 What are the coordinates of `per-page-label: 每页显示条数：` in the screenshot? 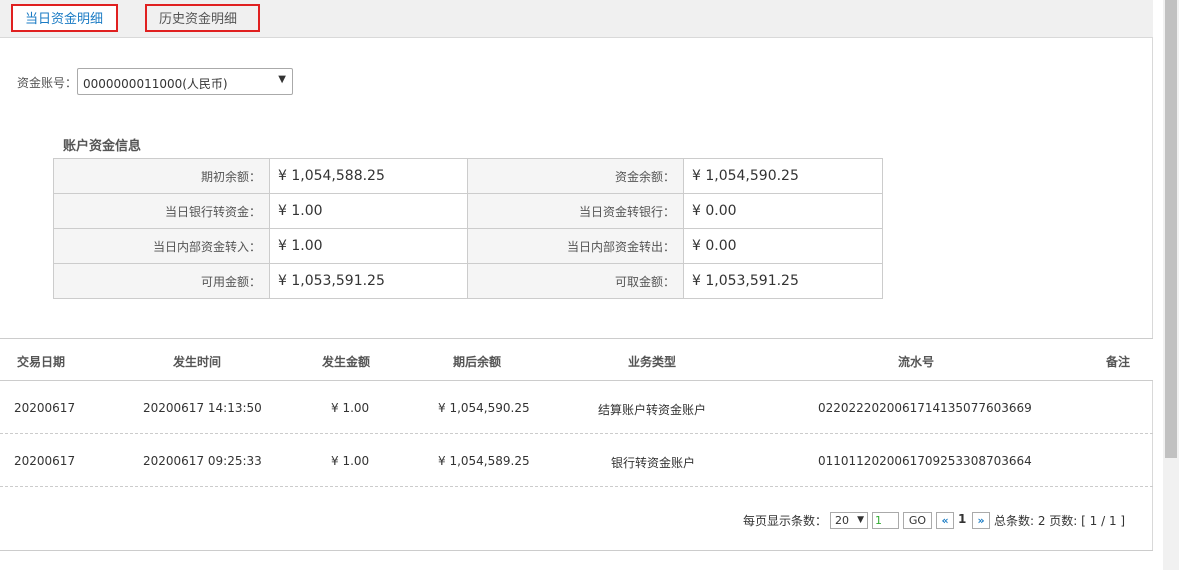 It's located at (785, 521).